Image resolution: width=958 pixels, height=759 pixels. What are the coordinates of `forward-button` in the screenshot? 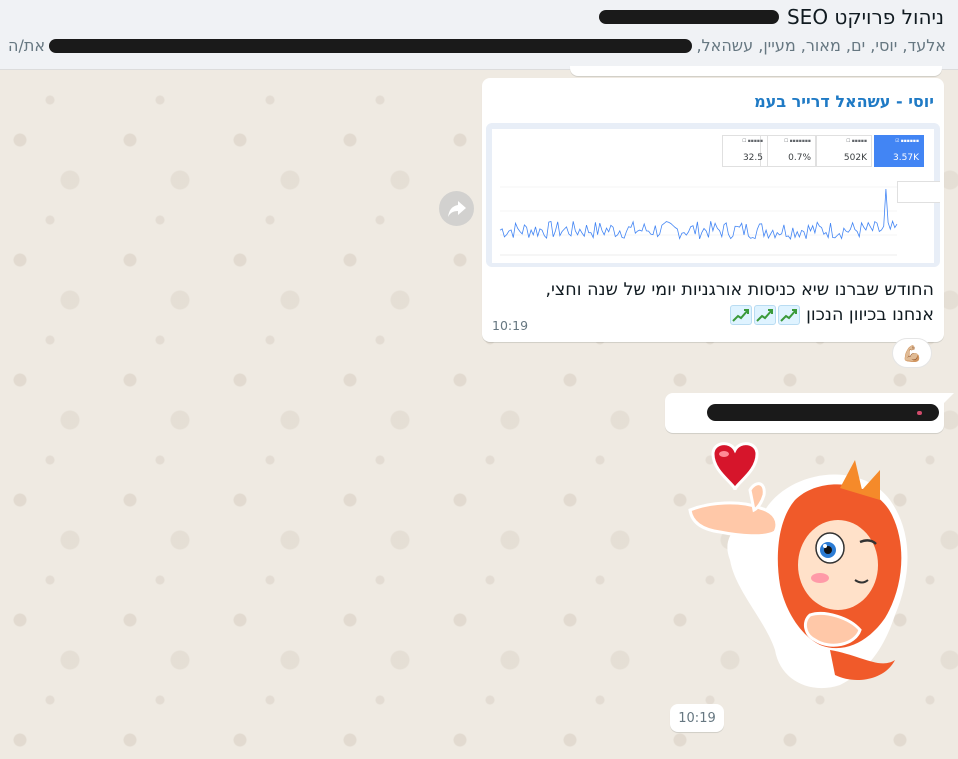 It's located at (456, 208).